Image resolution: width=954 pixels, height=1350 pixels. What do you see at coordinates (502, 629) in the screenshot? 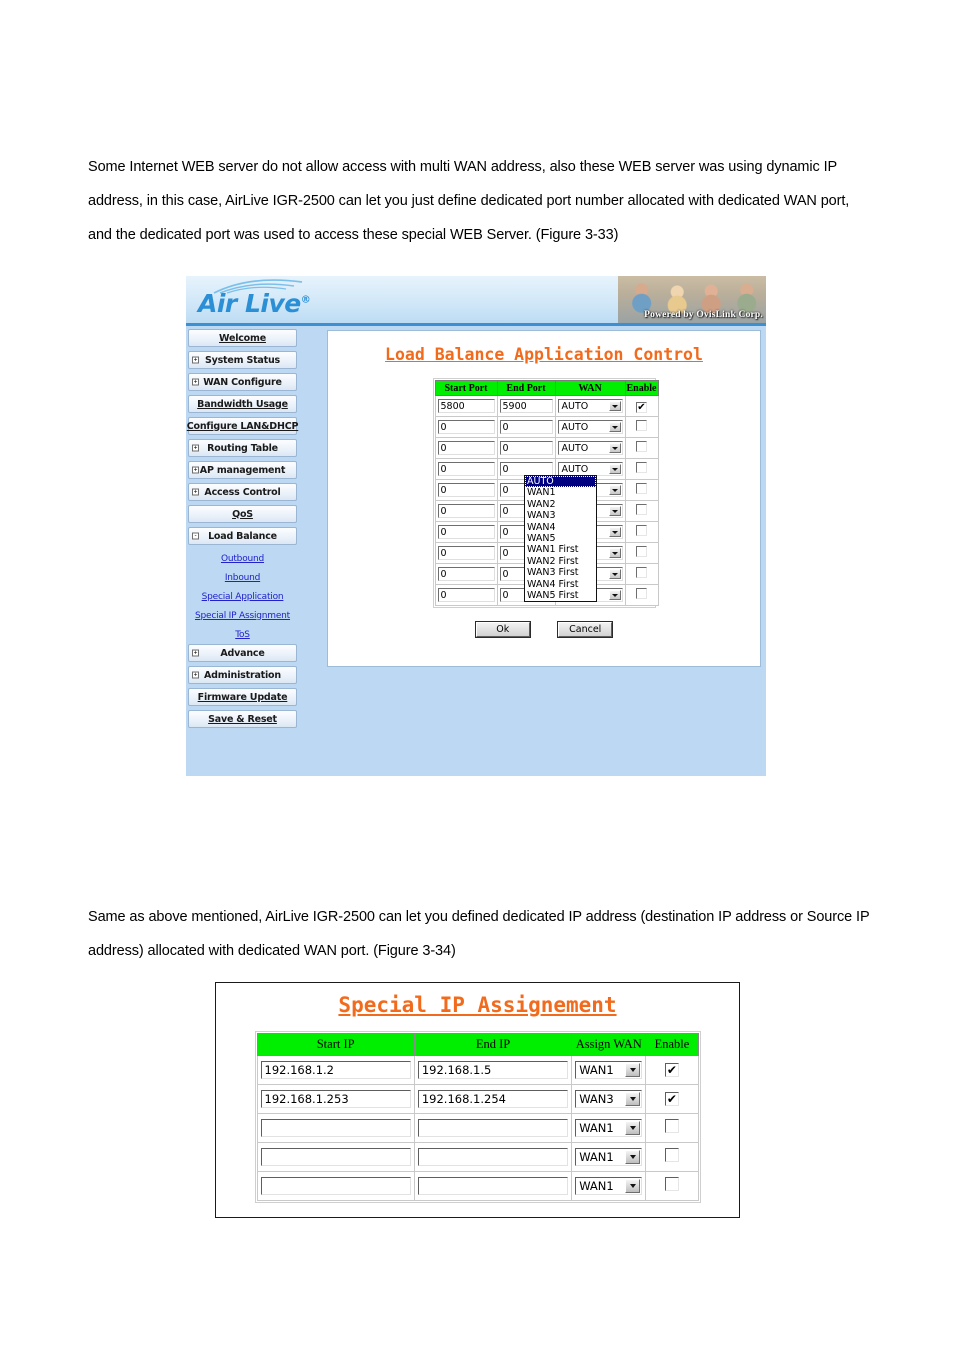
I see `ok-button: Ok` at bounding box center [502, 629].